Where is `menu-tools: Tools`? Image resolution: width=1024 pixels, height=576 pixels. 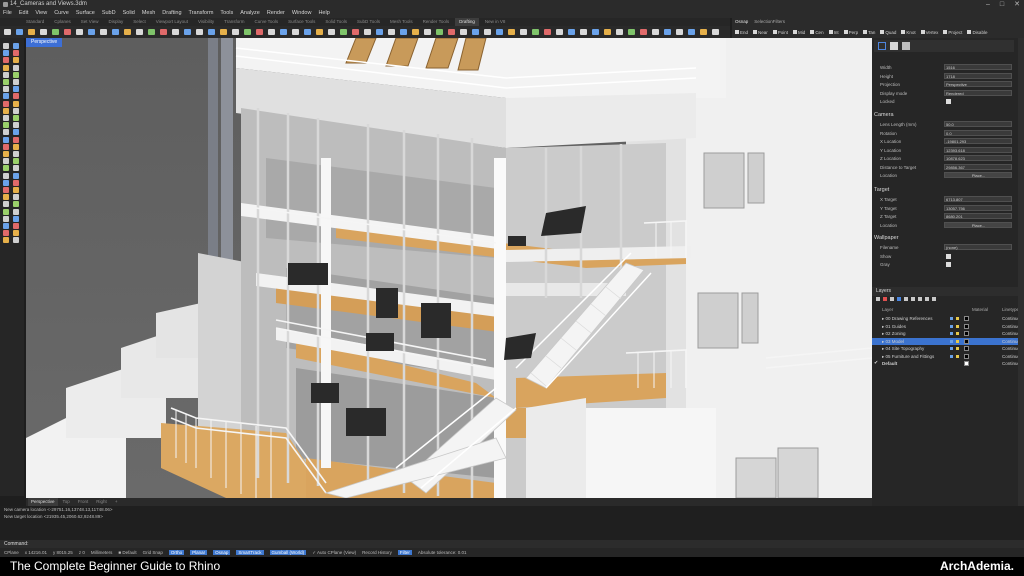
menu-tools: Tools is located at coordinates (226, 13).